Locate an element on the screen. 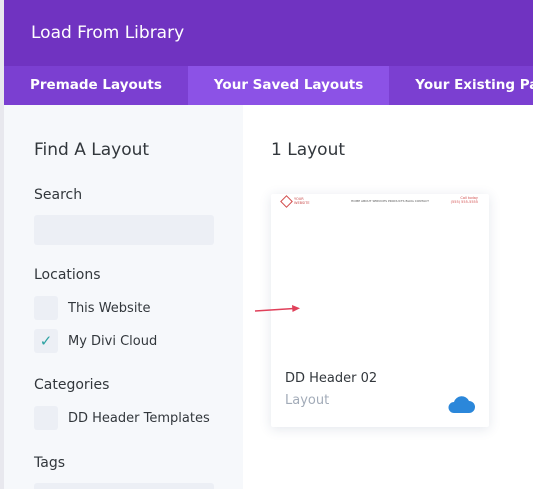 The width and height of the screenshot is (533, 489). thumb-logo-text: YOUR WEBSITE is located at coordinates (302, 201).